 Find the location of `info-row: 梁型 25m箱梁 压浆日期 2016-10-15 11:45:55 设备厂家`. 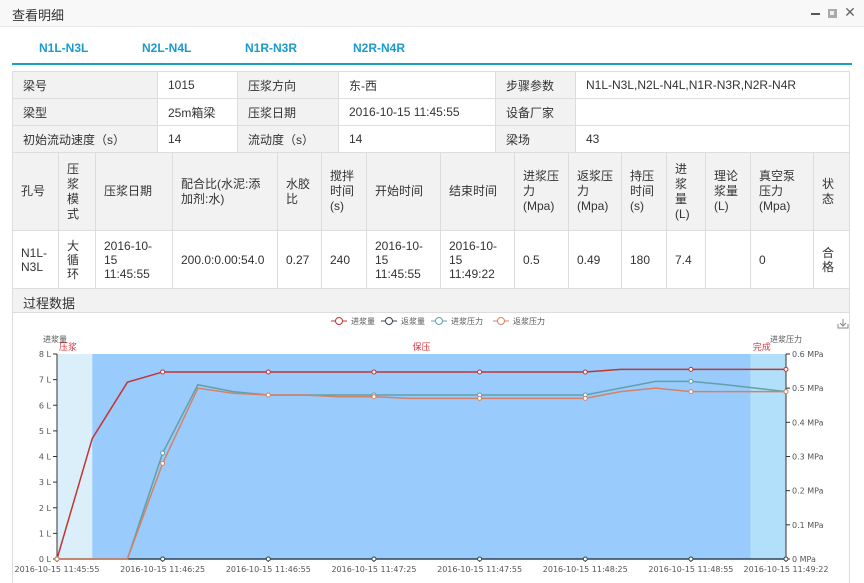

info-row: 梁型 25m箱梁 压浆日期 2016-10-15 11:45:55 设备厂家 is located at coordinates (431, 112).